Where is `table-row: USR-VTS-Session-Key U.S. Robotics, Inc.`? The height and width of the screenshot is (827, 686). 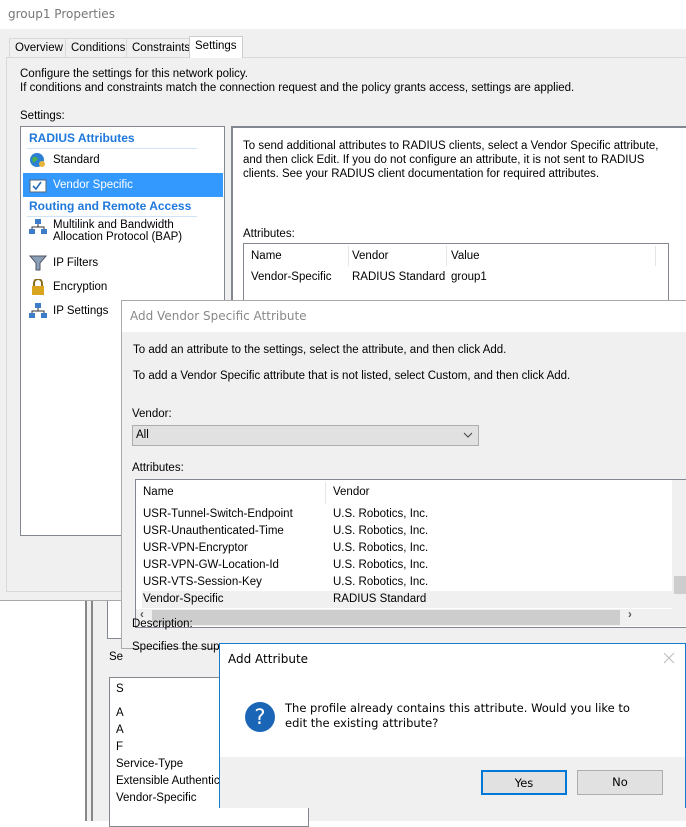
table-row: USR-VTS-Session-Key U.S. Robotics, Inc. is located at coordinates (407, 582).